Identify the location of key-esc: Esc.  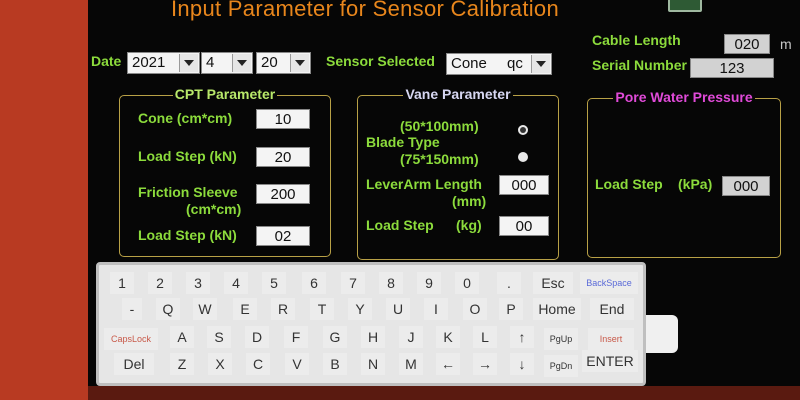
(553, 283).